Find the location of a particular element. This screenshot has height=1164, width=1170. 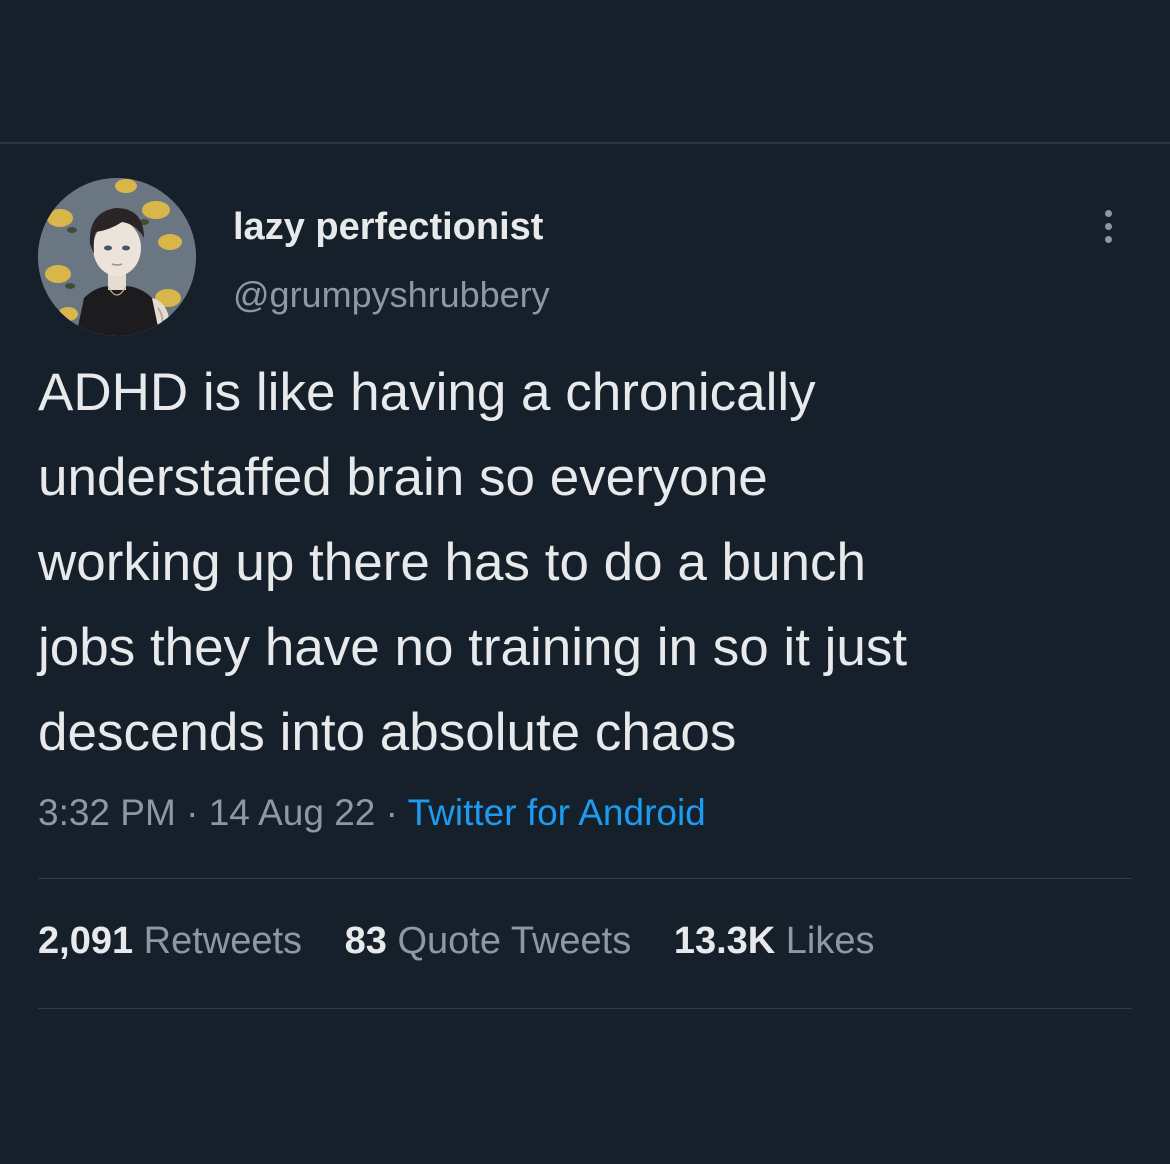

likes-stat: 13.3K Likes is located at coordinates (774, 941).